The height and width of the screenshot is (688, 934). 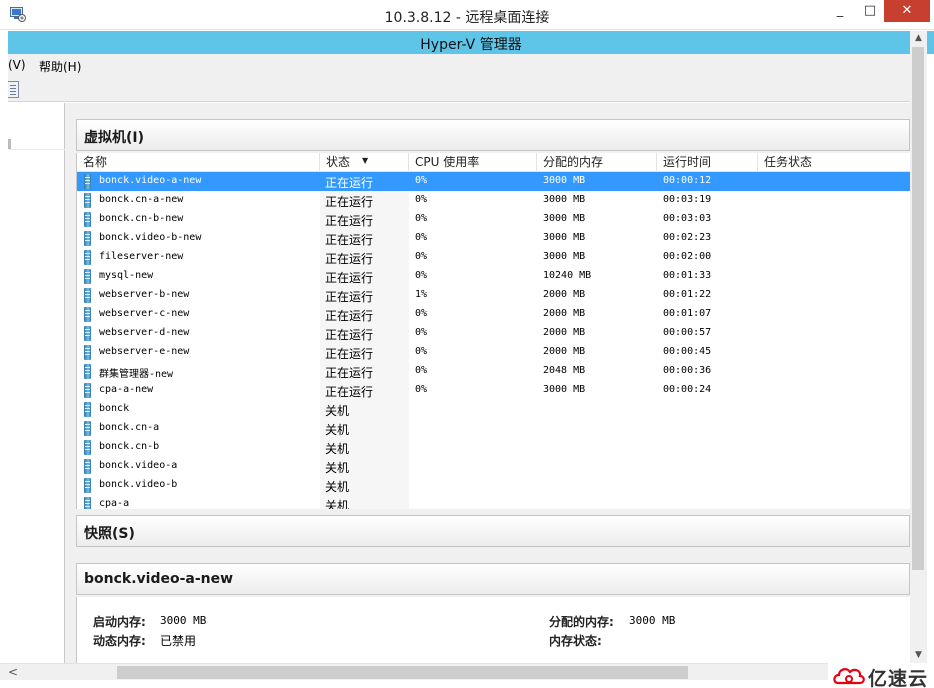 What do you see at coordinates (144, 294) in the screenshot?
I see `vm-name: webserver-b-new` at bounding box center [144, 294].